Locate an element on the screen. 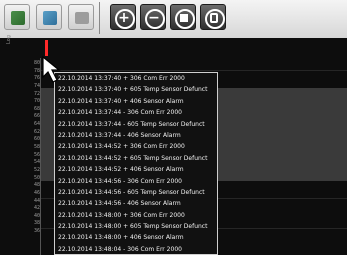 The height and width of the screenshot is (255, 347). floppy-disk-icon is located at coordinates (82, 18).